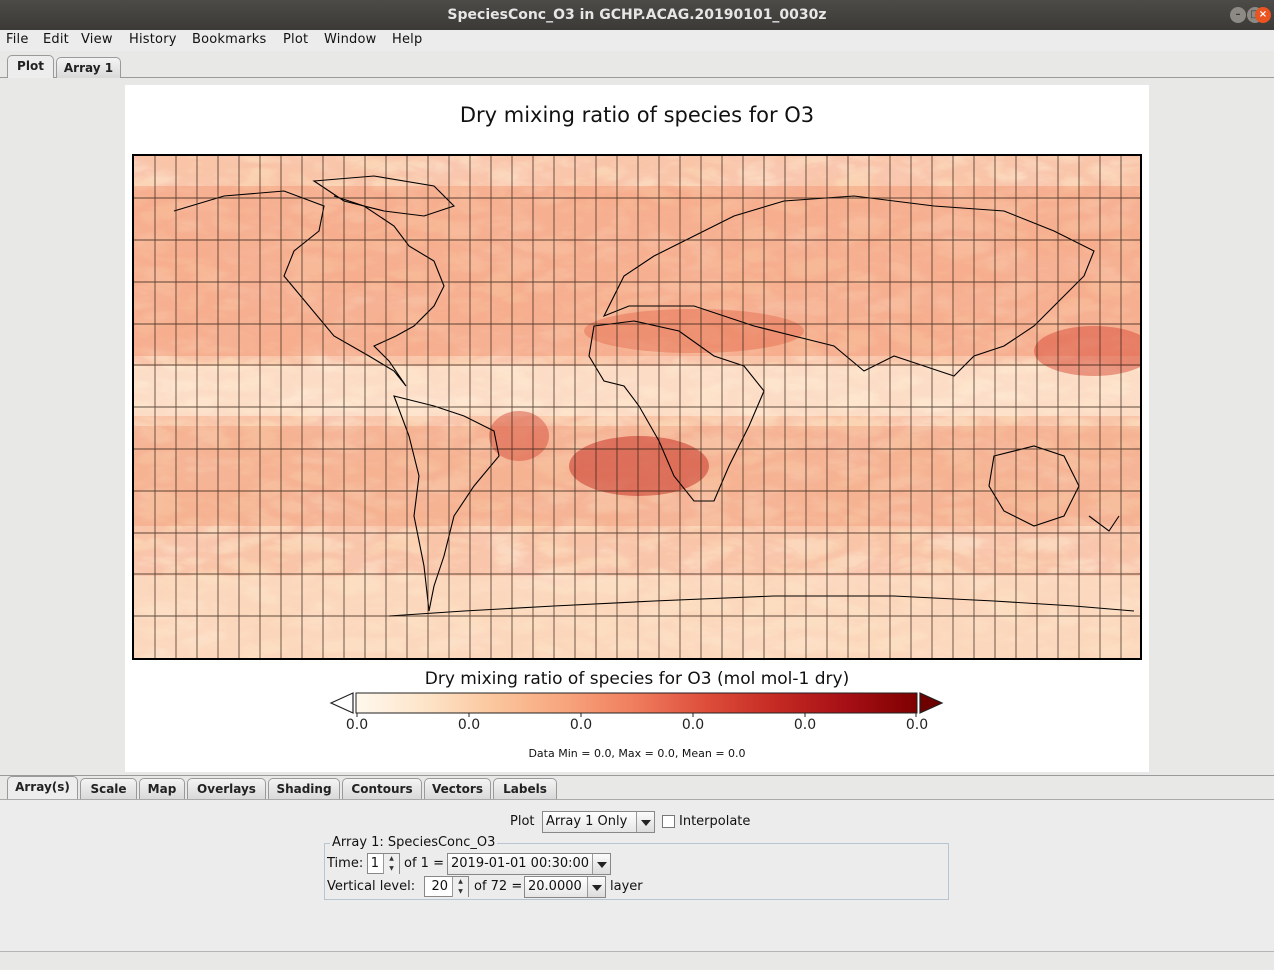  I want to click on level-unit-label: layer, so click(626, 886).